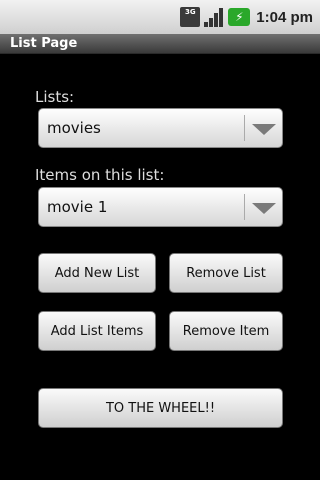  Describe the element at coordinates (74, 128) in the screenshot. I see `lists-selected-value: movies` at that location.